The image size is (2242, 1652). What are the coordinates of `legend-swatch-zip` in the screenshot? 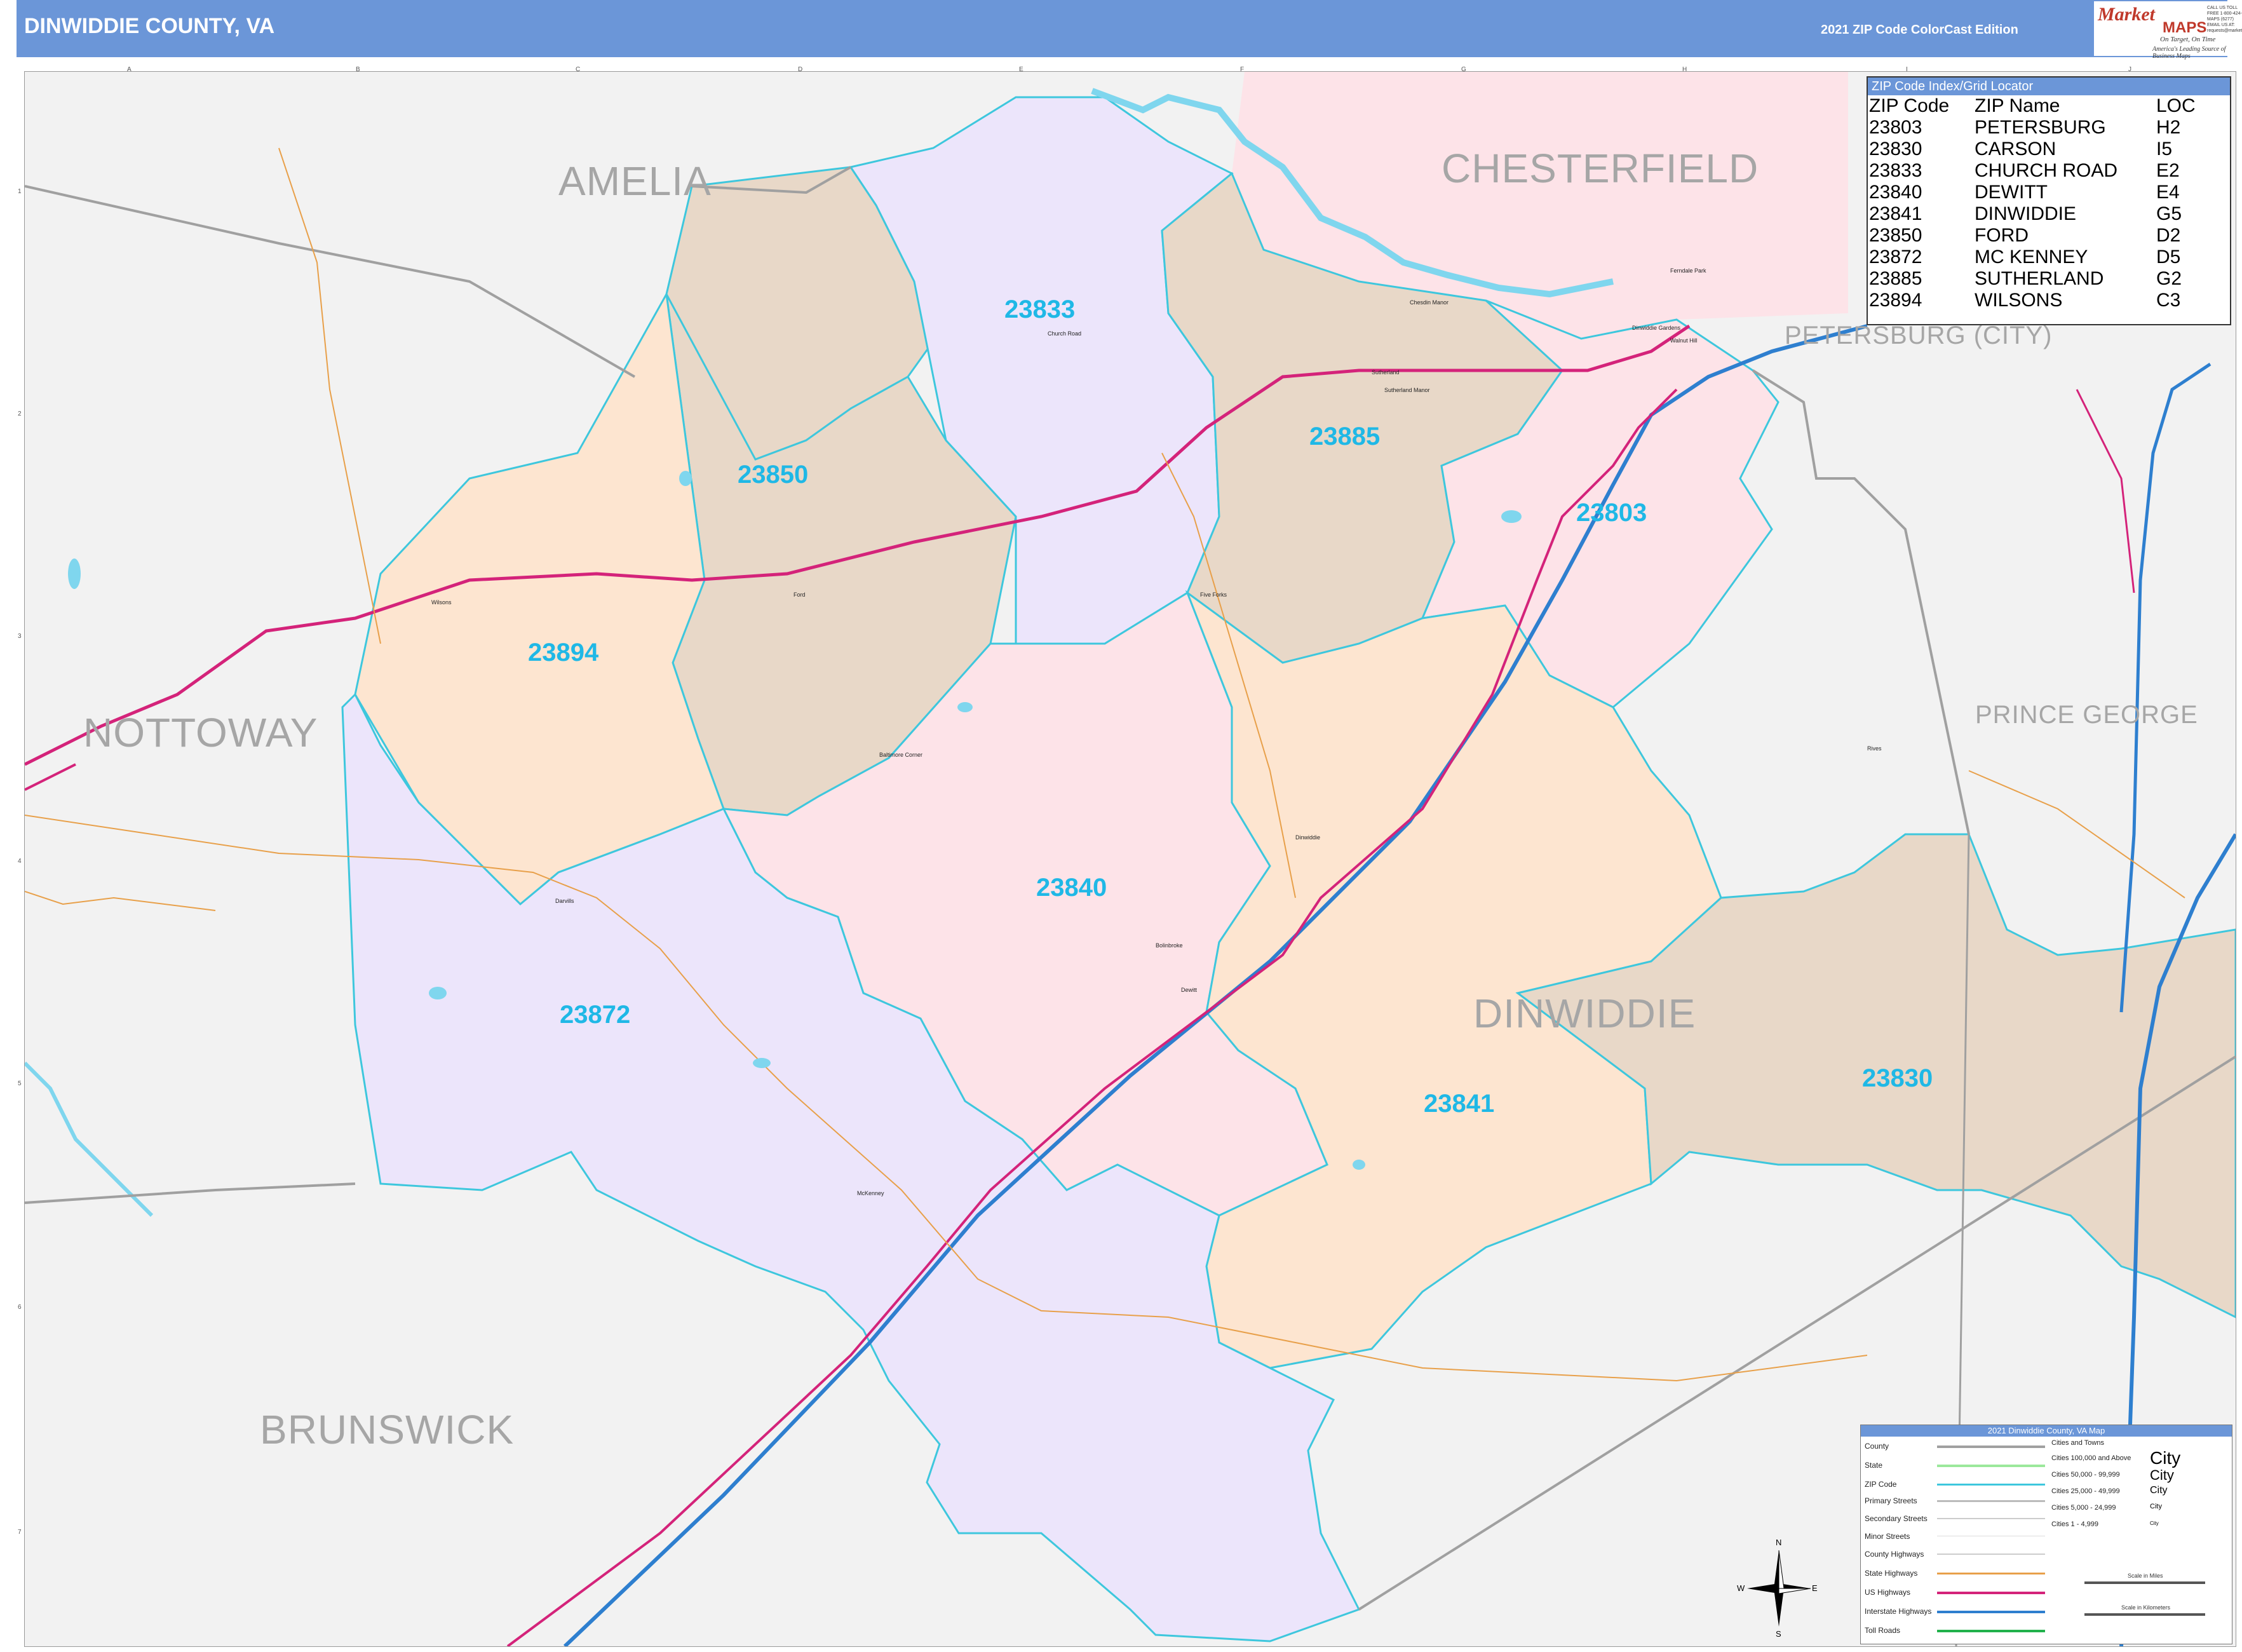 It's located at (1991, 1485).